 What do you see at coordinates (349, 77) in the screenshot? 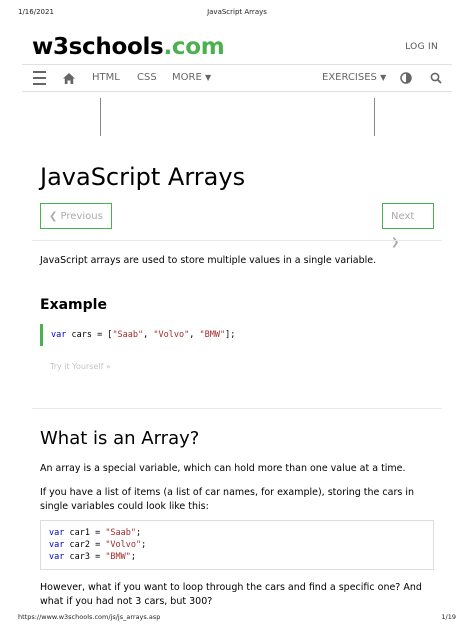
I see `nav-exercises-label: EXERCISES` at bounding box center [349, 77].